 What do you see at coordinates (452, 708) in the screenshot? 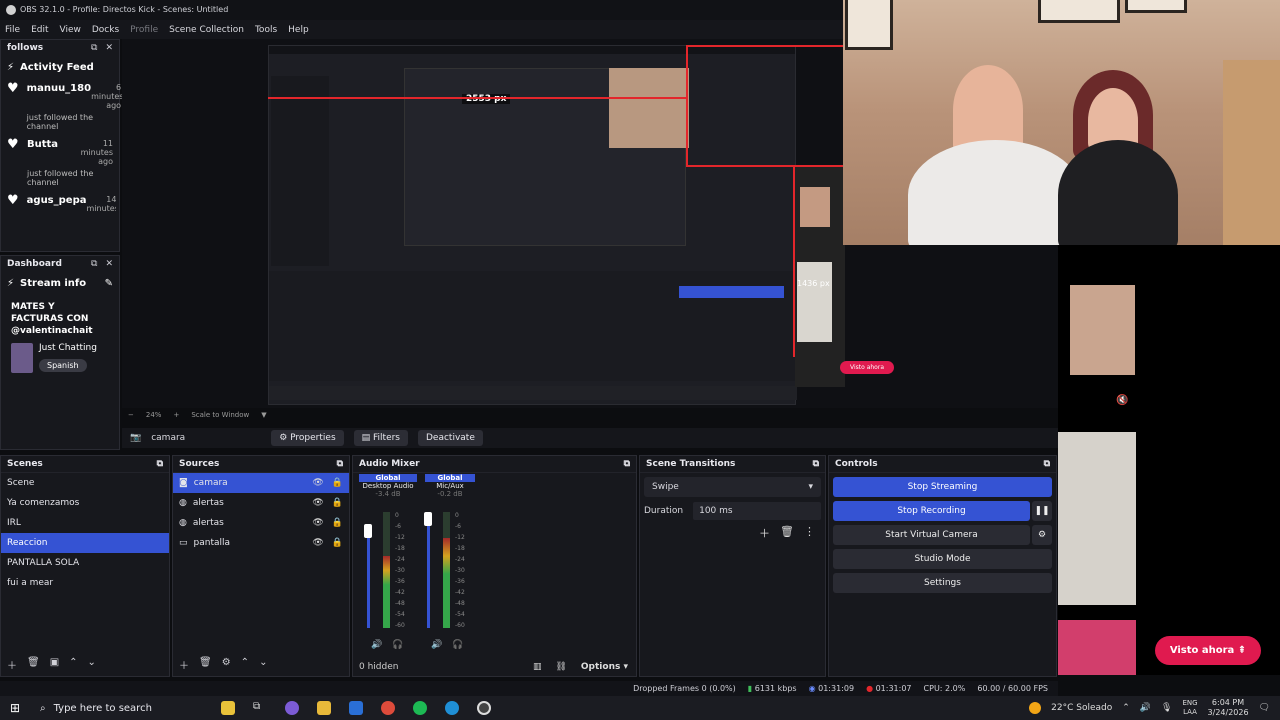
I see `edge-icon` at bounding box center [452, 708].